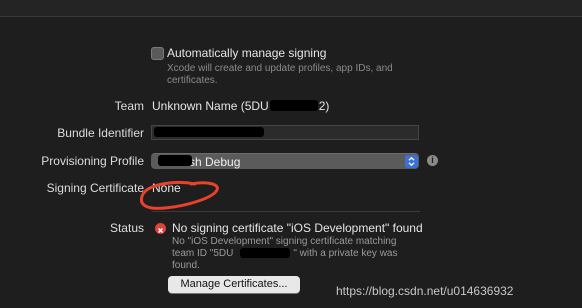 The height and width of the screenshot is (308, 582). I want to click on info-icon: i, so click(432, 160).